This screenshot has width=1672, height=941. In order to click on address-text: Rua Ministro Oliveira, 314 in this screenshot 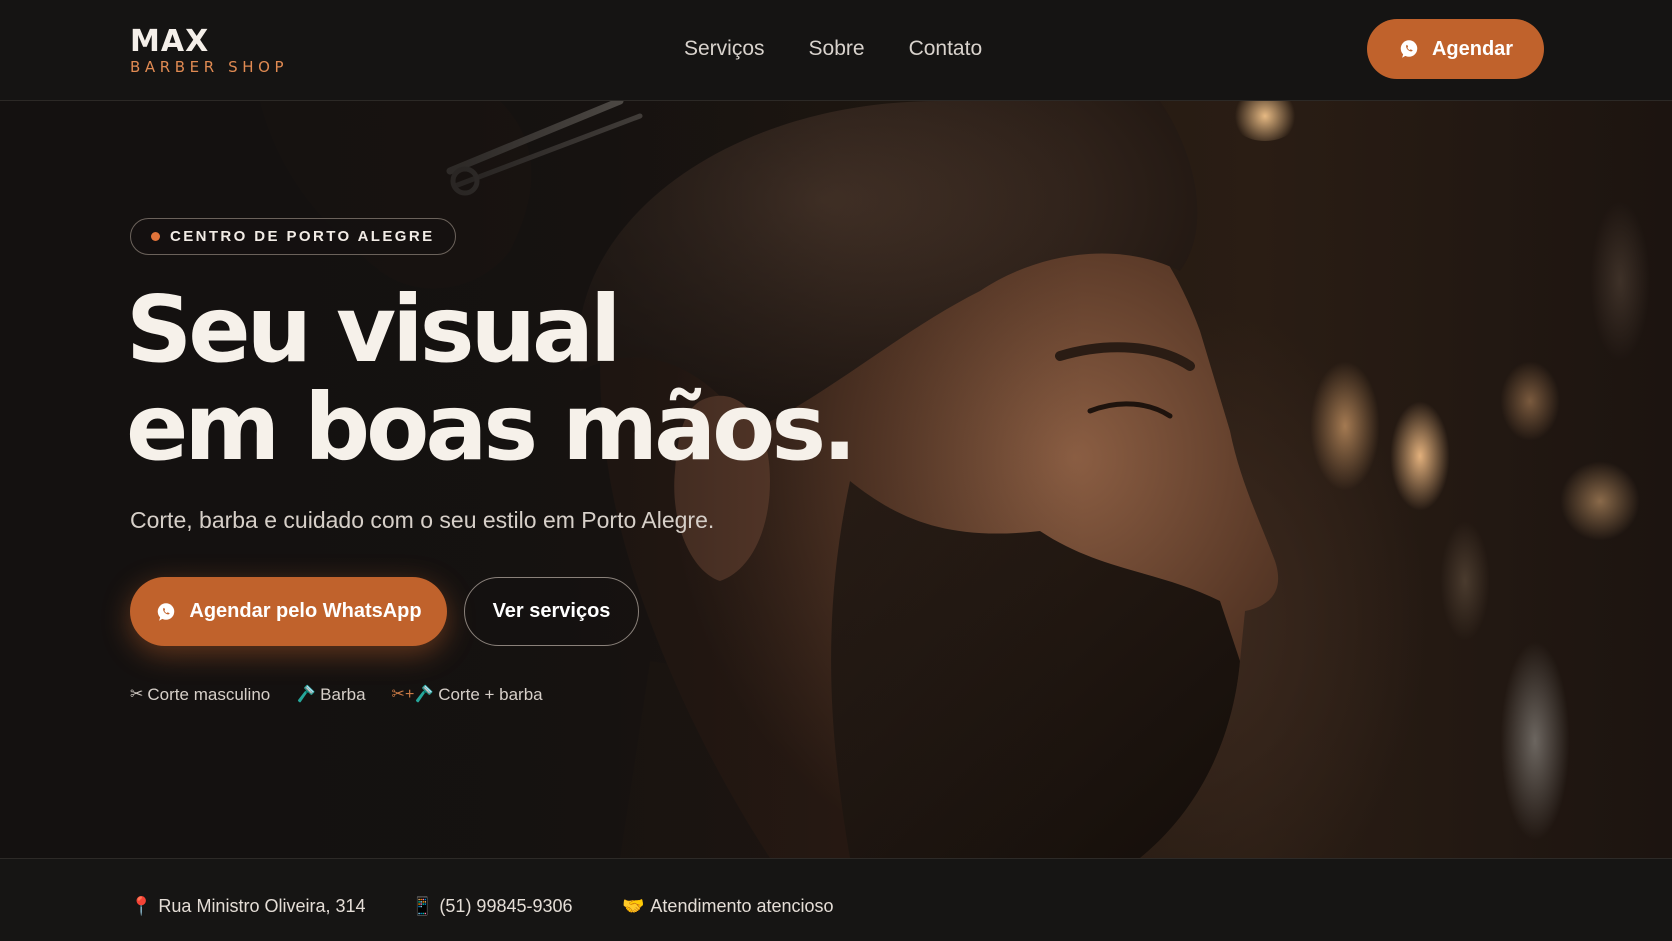, I will do `click(262, 906)`.